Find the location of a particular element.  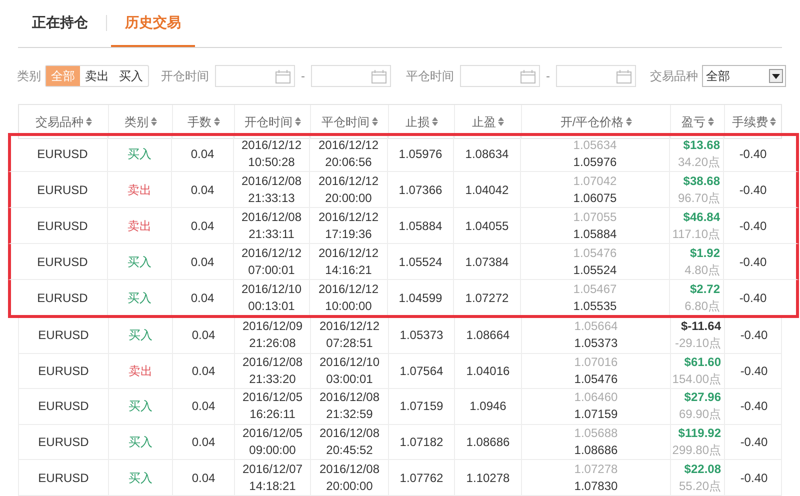

tab: 历史交易 is located at coordinates (153, 23).